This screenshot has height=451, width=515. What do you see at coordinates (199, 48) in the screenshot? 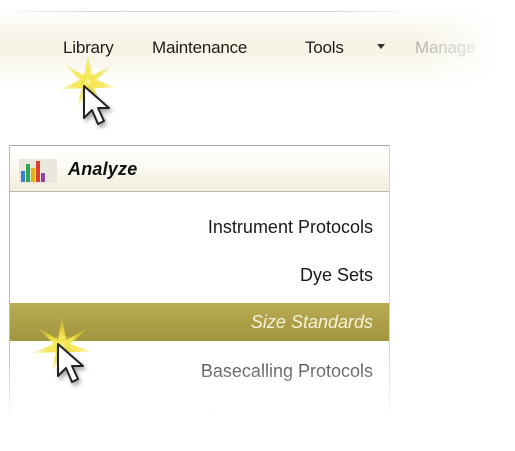
I see `menu-maintenance: Maintenance` at bounding box center [199, 48].